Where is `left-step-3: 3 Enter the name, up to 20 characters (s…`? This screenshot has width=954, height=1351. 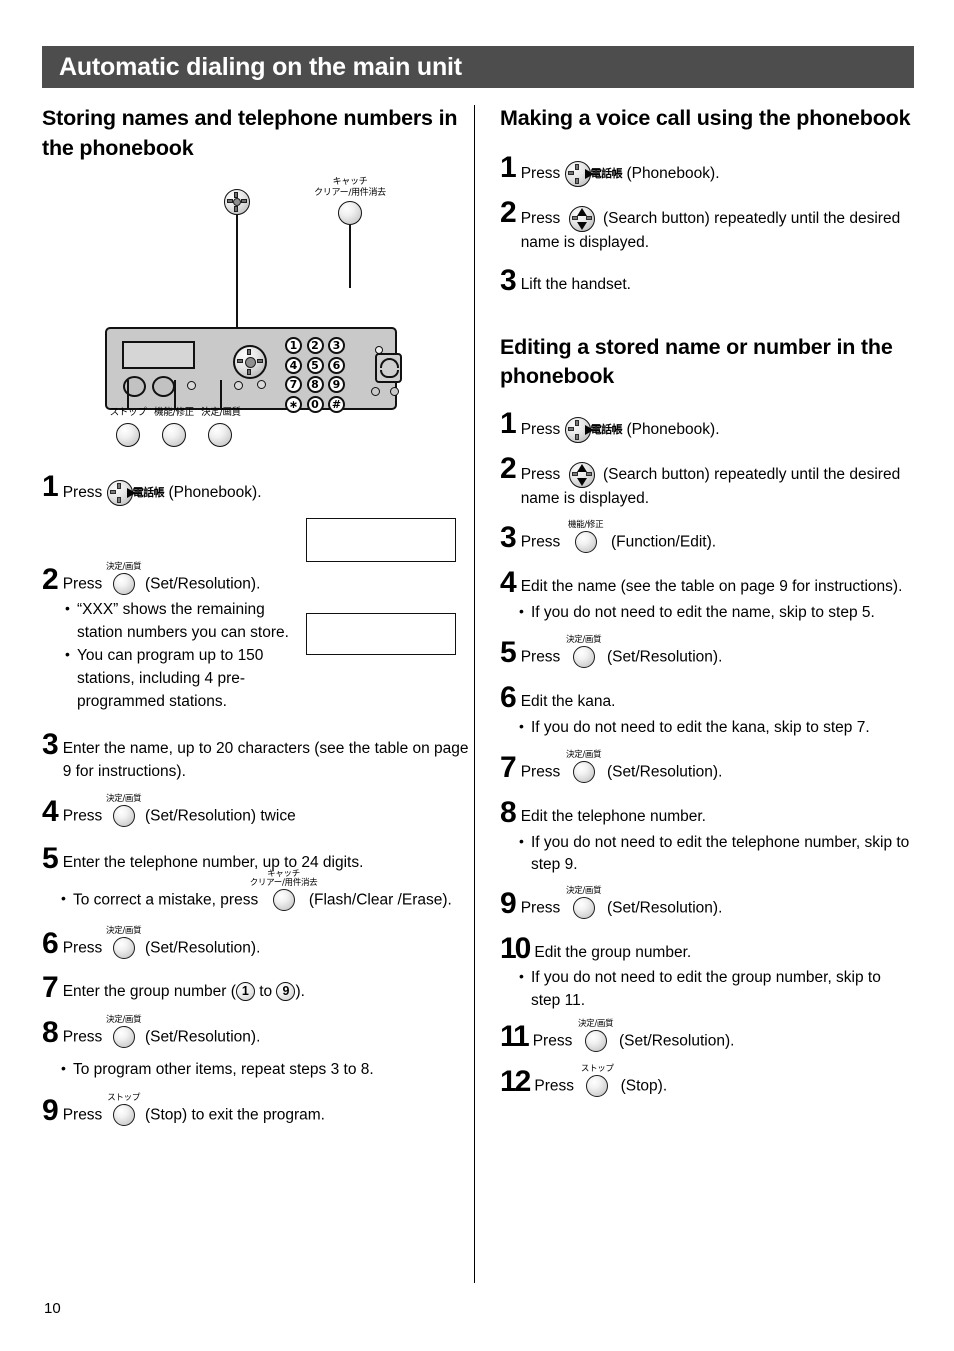
left-step-3: 3 Enter the name, up to 20 characters (s… is located at coordinates (257, 756).